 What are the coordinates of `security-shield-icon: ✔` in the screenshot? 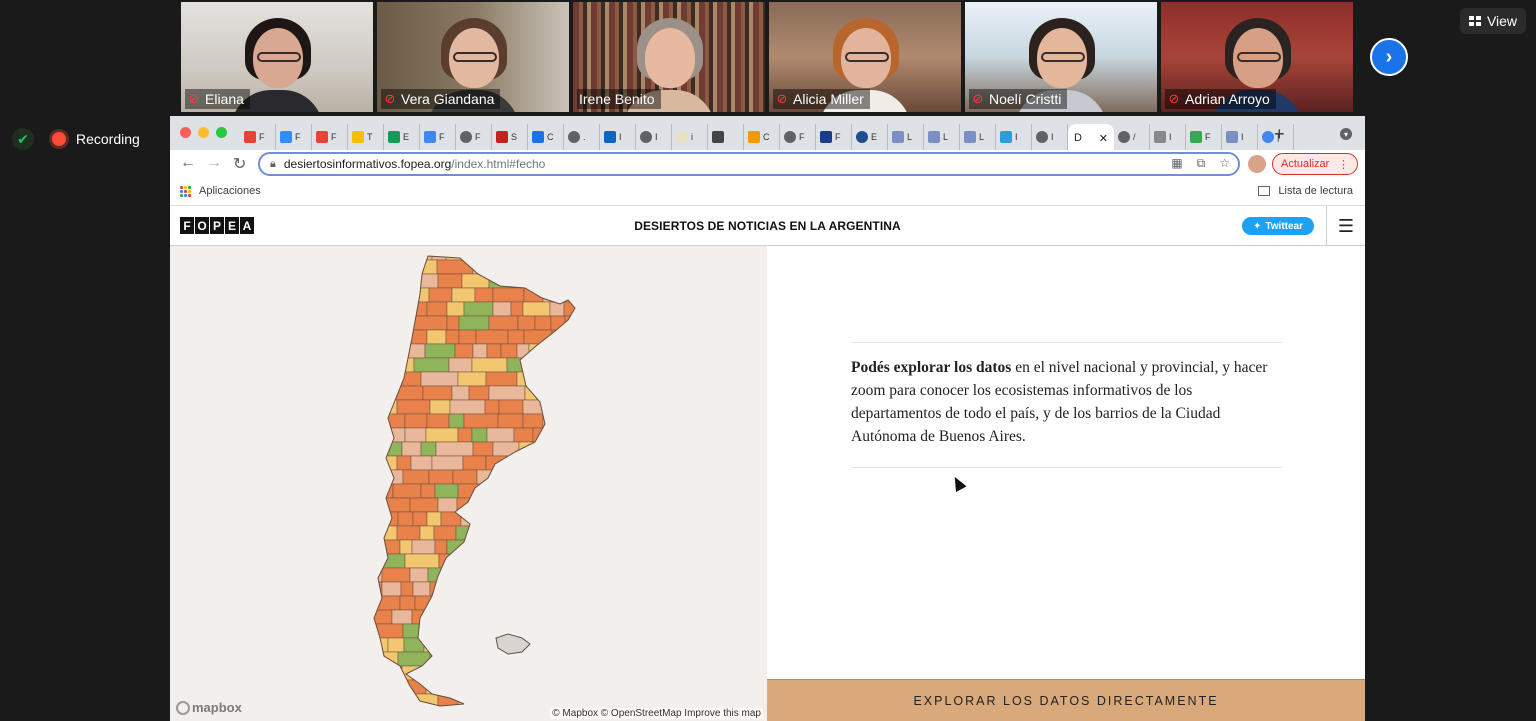 It's located at (23, 139).